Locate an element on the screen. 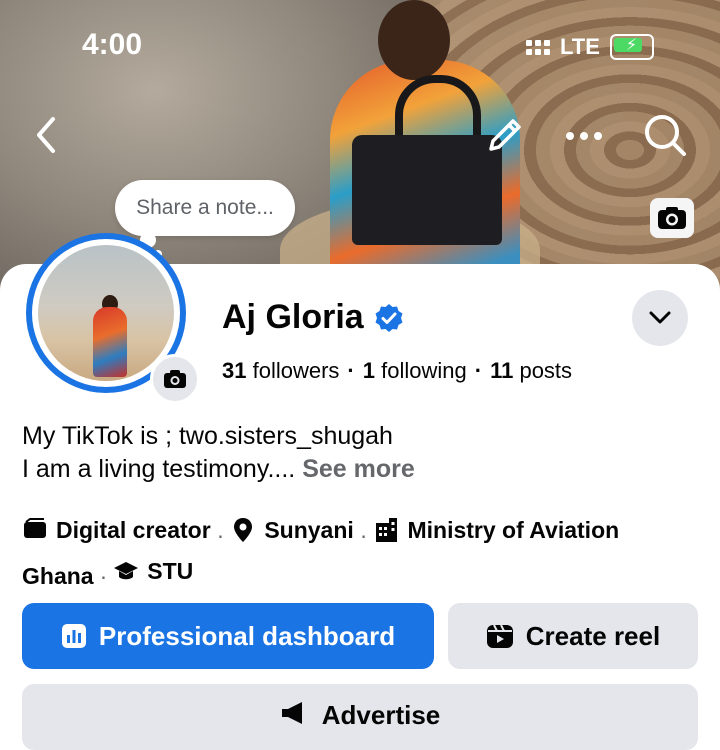 The height and width of the screenshot is (750, 720). see-more-link: See more is located at coordinates (358, 469).